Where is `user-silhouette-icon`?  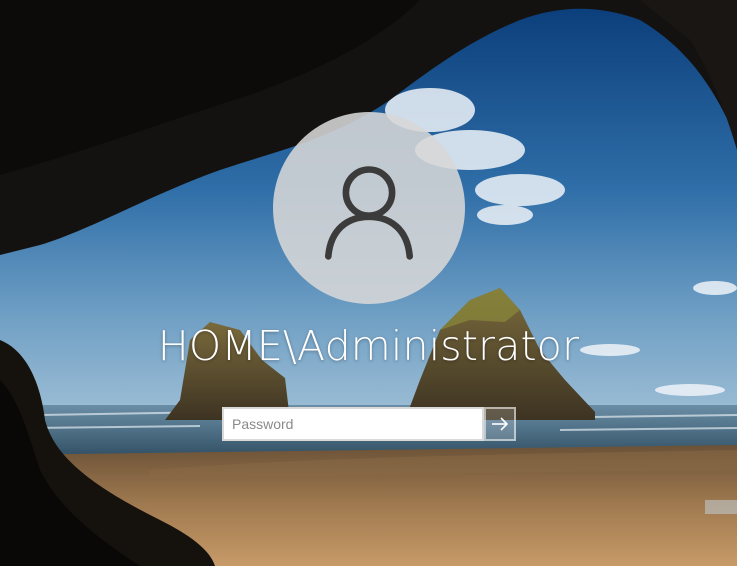
user-silhouette-icon is located at coordinates (369, 213).